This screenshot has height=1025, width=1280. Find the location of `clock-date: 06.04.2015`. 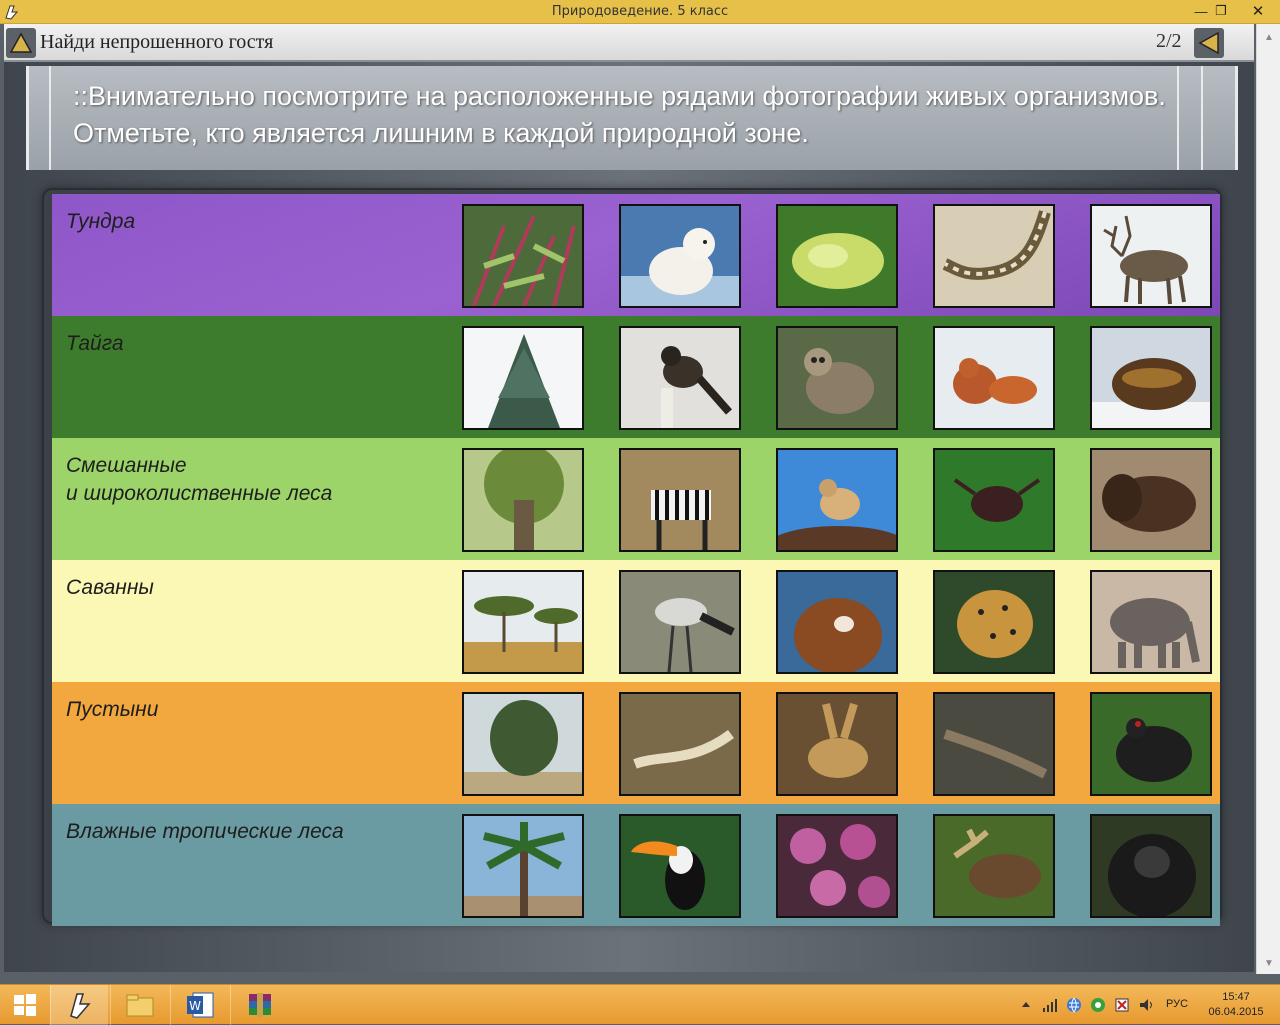

clock-date: 06.04.2015 is located at coordinates (1236, 1012).